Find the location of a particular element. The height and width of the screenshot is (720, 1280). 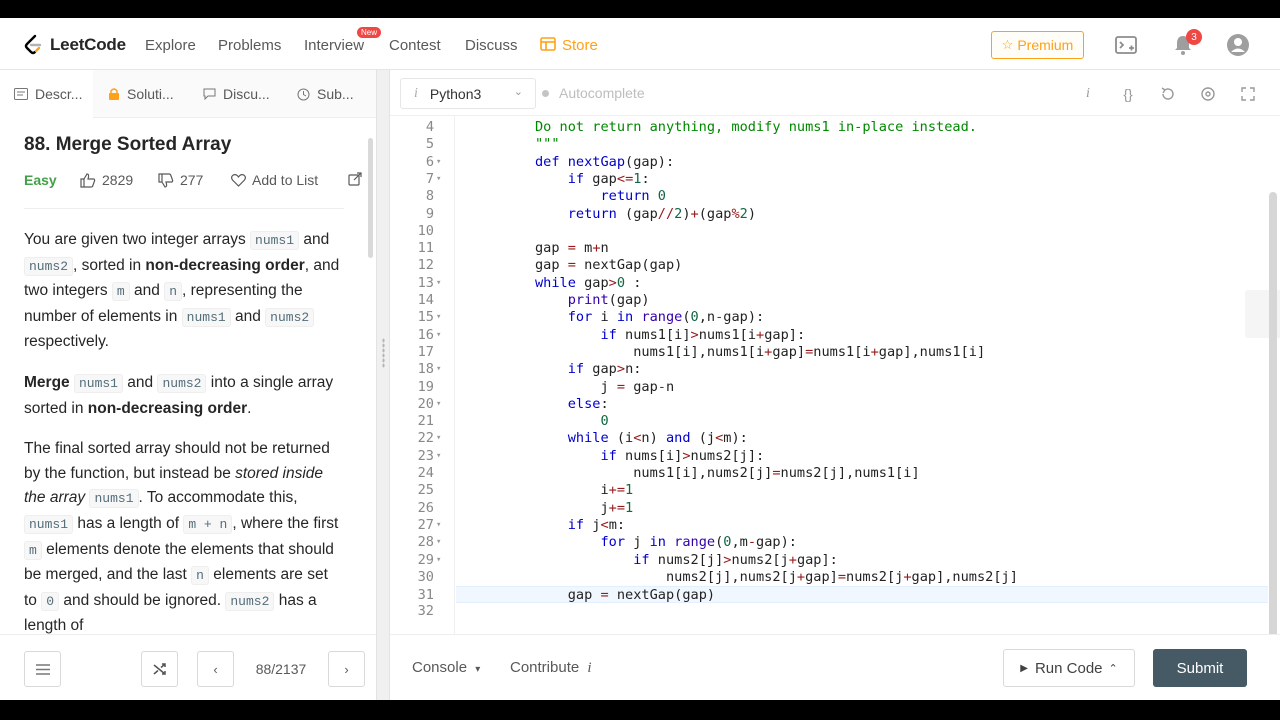

drag-handle-icon is located at coordinates (383, 353).